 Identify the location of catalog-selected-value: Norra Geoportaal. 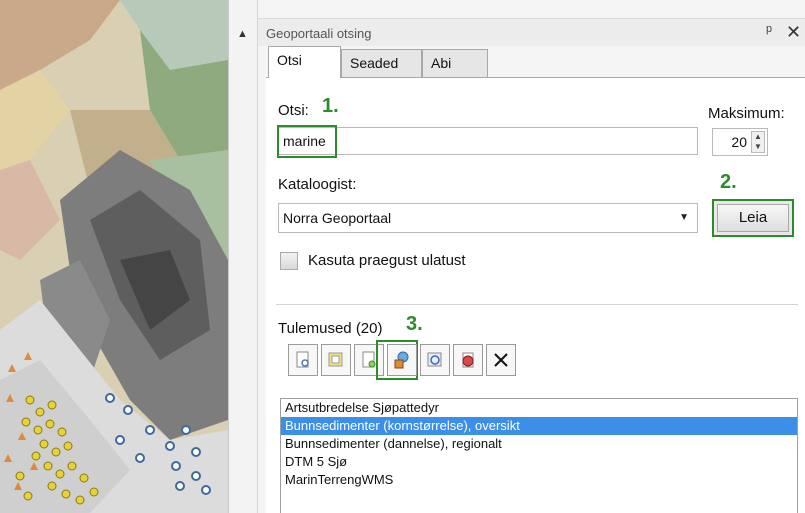
(337, 218).